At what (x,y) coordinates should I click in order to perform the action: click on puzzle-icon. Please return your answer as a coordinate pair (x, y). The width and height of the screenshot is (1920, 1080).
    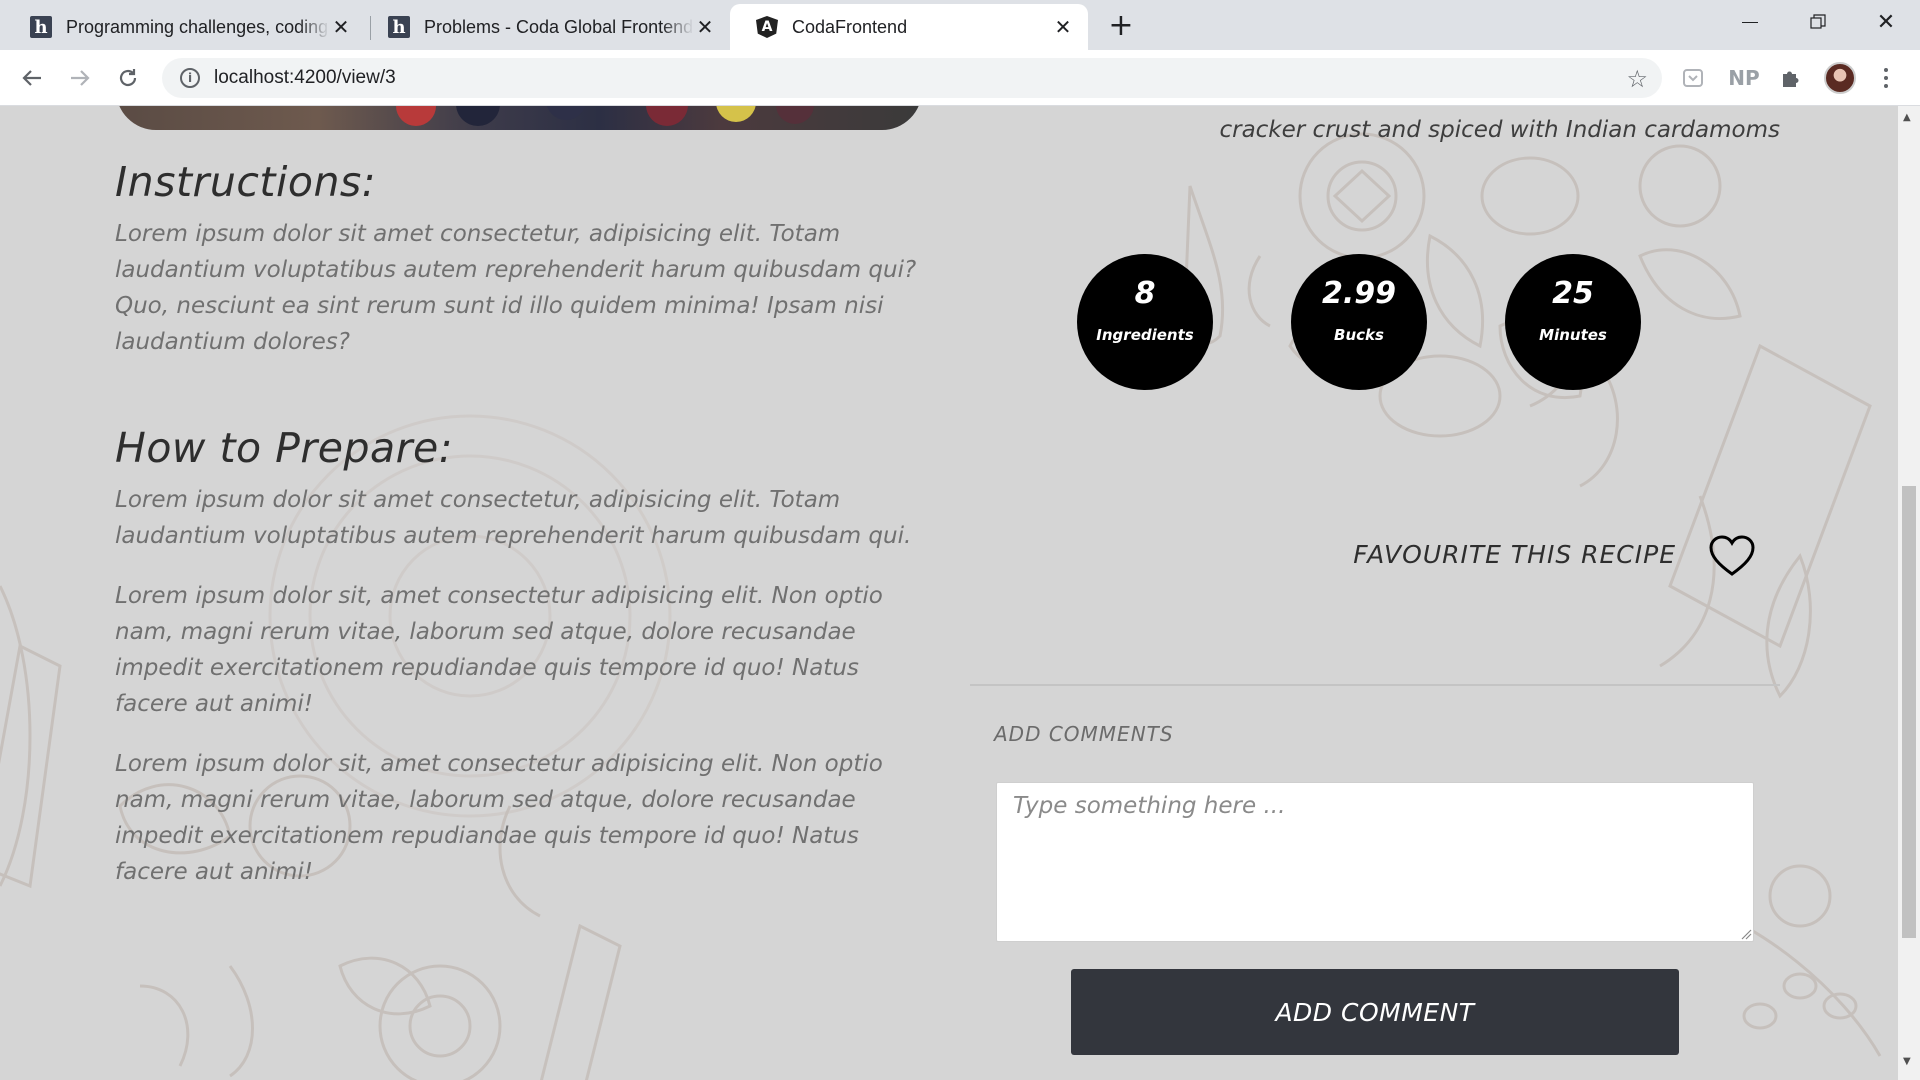
    Looking at the image, I should click on (1791, 78).